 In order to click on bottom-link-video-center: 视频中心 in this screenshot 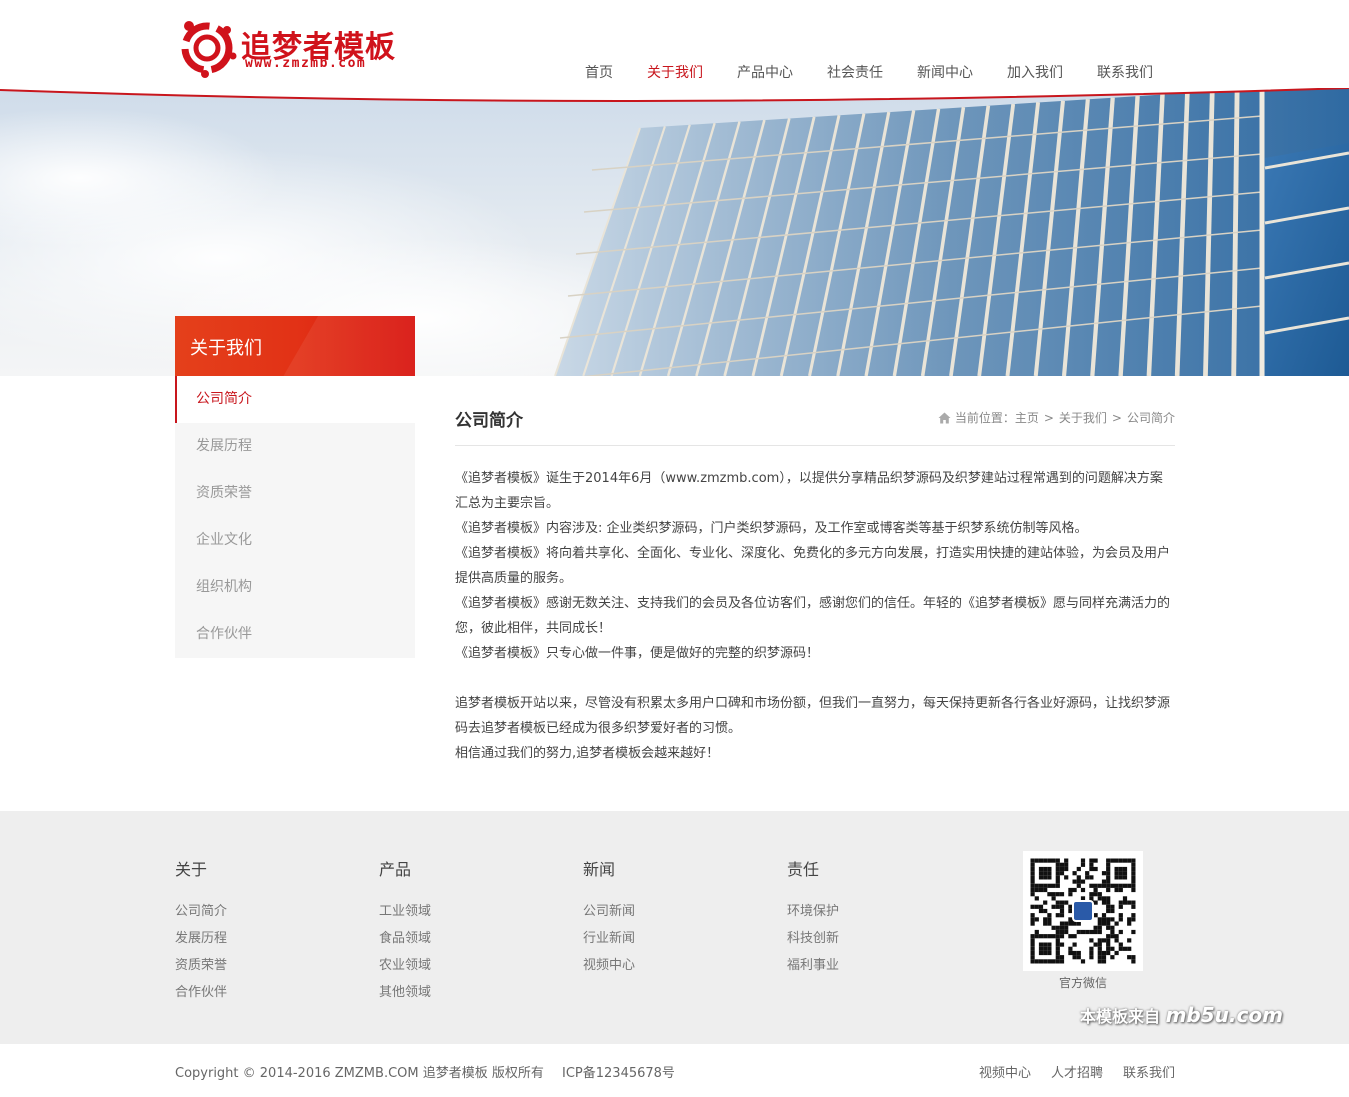, I will do `click(1005, 1071)`.